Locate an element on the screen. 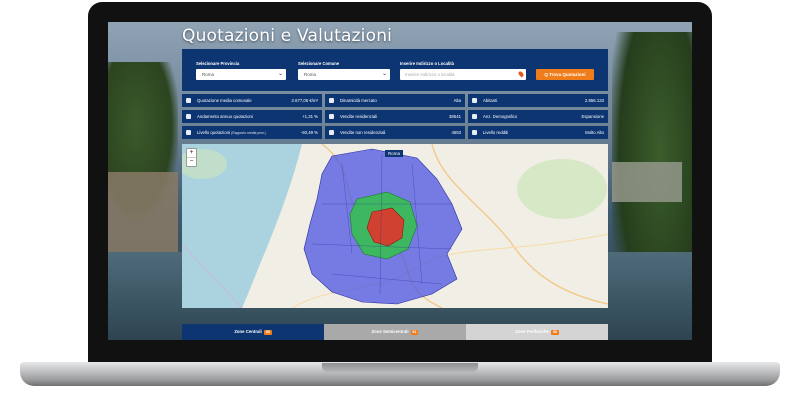  comune-value: Roma is located at coordinates (310, 74).